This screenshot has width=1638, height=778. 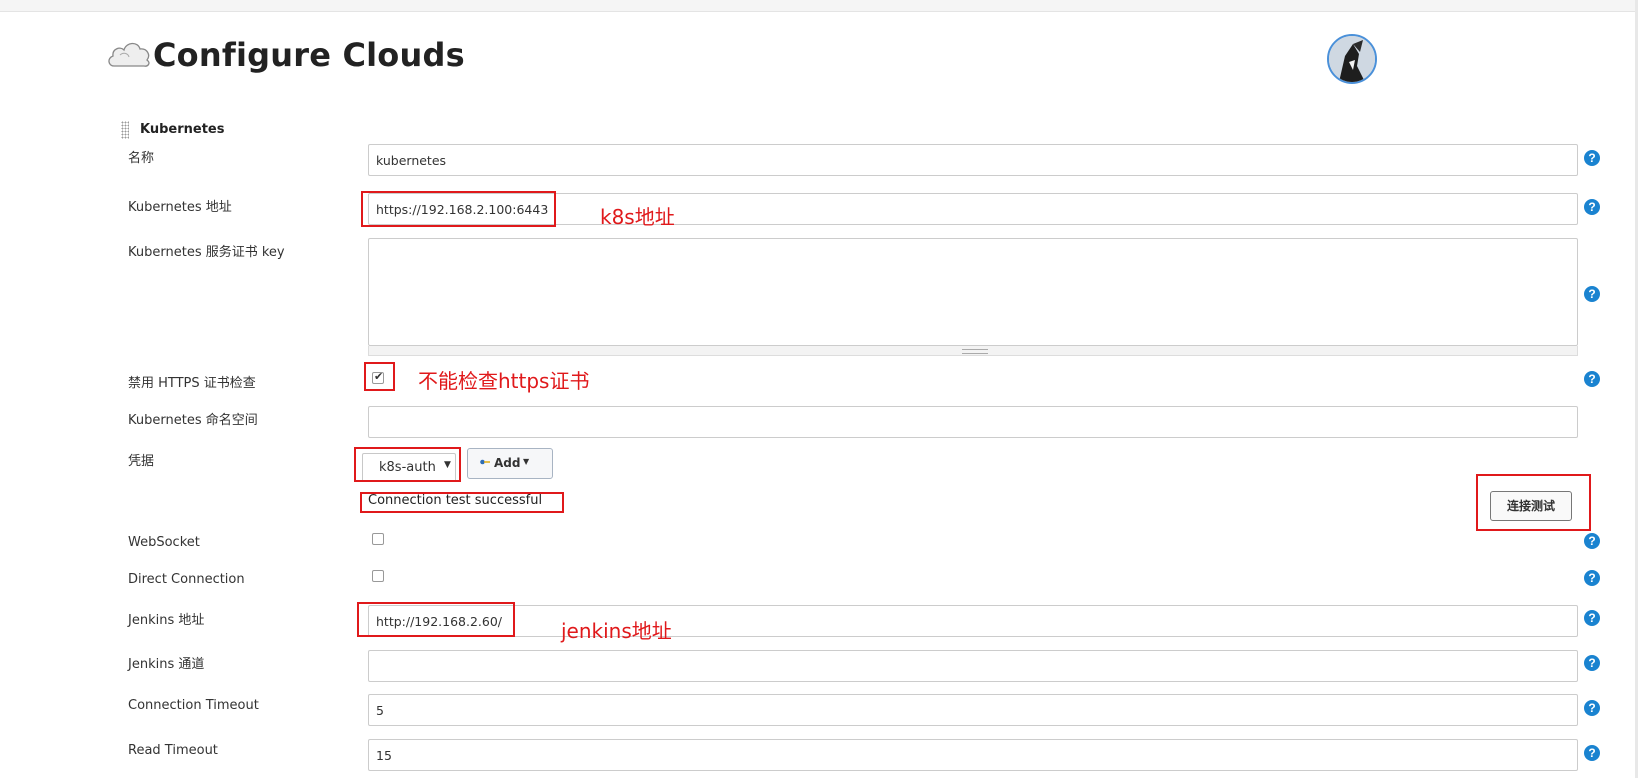 I want to click on name-input, so click(x=973, y=160).